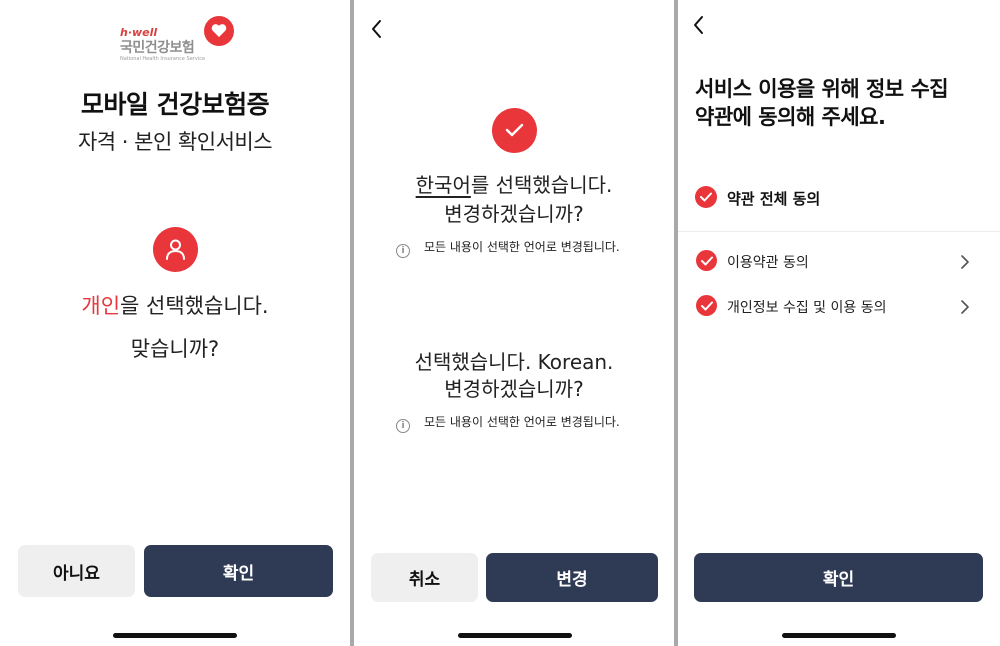 This screenshot has height=646, width=1000. Describe the element at coordinates (514, 214) in the screenshot. I see `question-line2: 변경하겠습니까?` at that location.